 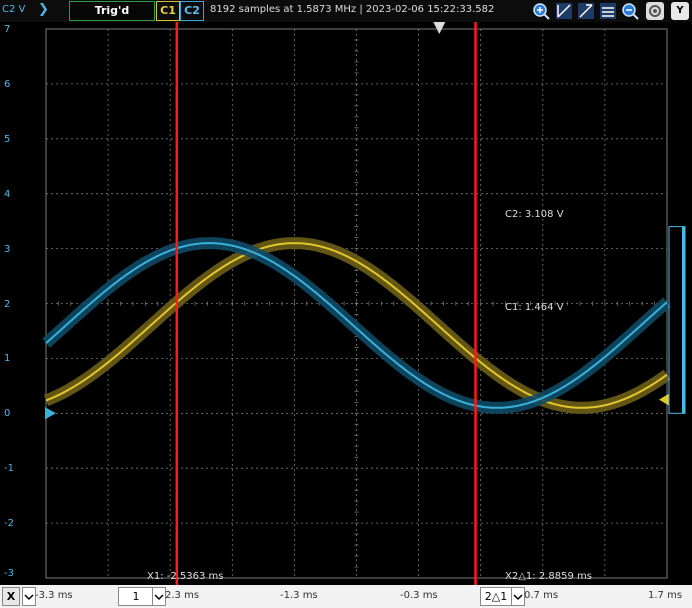 I want to click on c1-trigger-level-marker, so click(x=664, y=399).